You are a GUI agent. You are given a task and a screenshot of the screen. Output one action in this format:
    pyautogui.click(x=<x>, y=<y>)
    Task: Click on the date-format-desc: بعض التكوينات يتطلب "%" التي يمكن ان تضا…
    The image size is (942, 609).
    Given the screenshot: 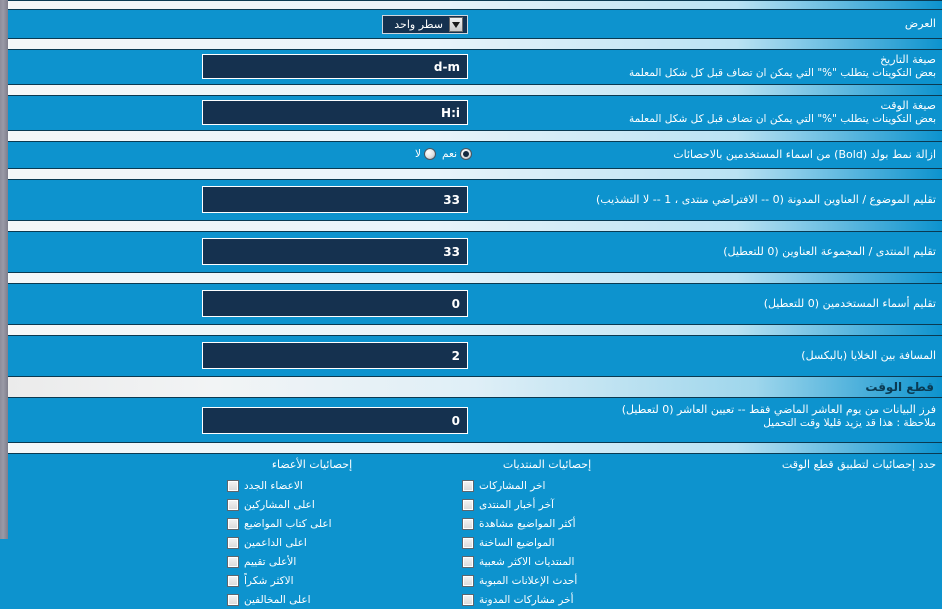 What is the action you would take?
    pyautogui.click(x=782, y=73)
    